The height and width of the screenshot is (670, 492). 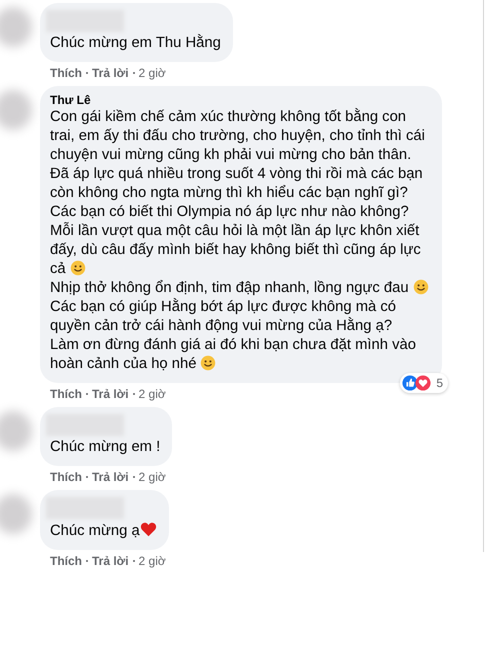 What do you see at coordinates (237, 184) in the screenshot?
I see `comment-text: Đã áp lực quá nhiều trong suốt 4 vòng thi rồi mà các bạn còn không cho ngta mừng thì kh hiểu các bạn nghĩ gì?` at bounding box center [237, 184].